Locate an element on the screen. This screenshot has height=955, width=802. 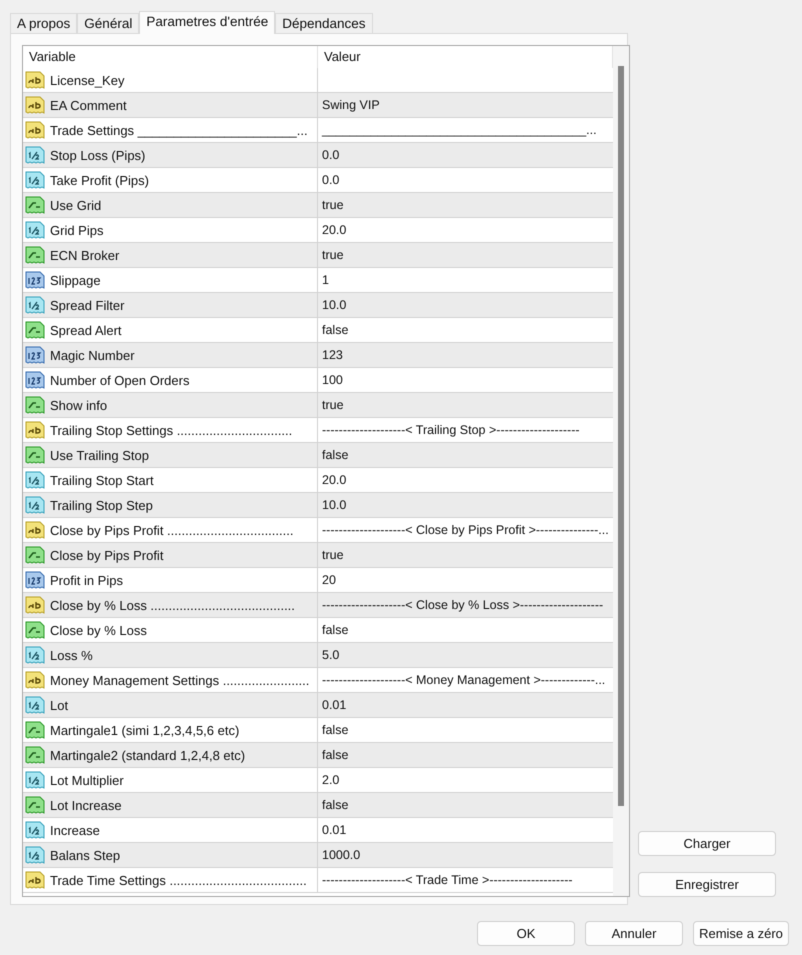
value-cell: 1 is located at coordinates (465, 280).